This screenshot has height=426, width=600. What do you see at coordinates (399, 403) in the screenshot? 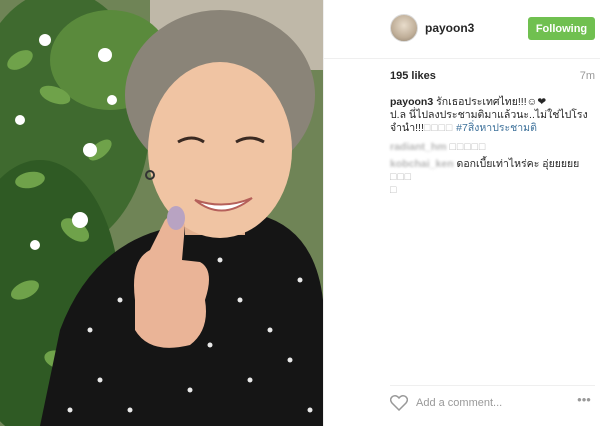
I see `heart-outline-icon` at bounding box center [399, 403].